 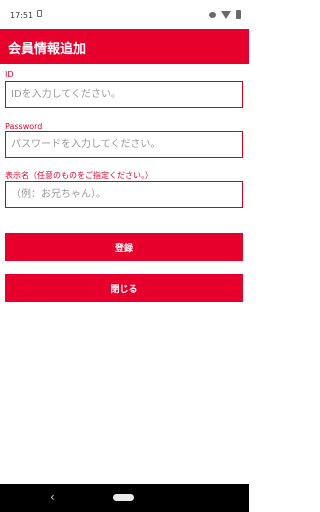 What do you see at coordinates (79, 175) in the screenshot?
I see `display-name-label: 表示名（任意のものをご指定ください。）` at bounding box center [79, 175].